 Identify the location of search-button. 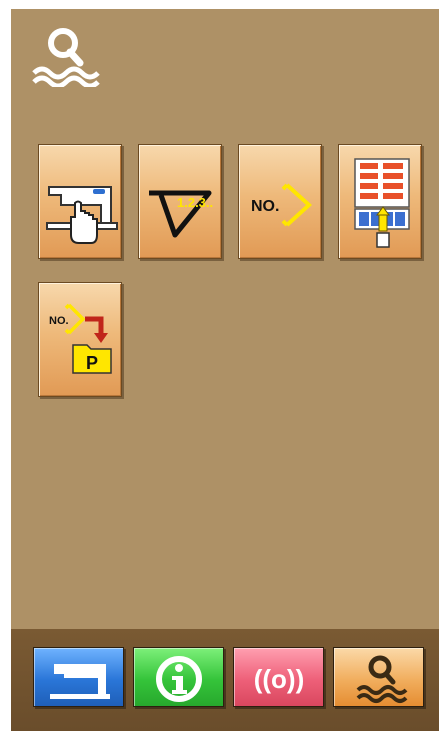
(378, 677).